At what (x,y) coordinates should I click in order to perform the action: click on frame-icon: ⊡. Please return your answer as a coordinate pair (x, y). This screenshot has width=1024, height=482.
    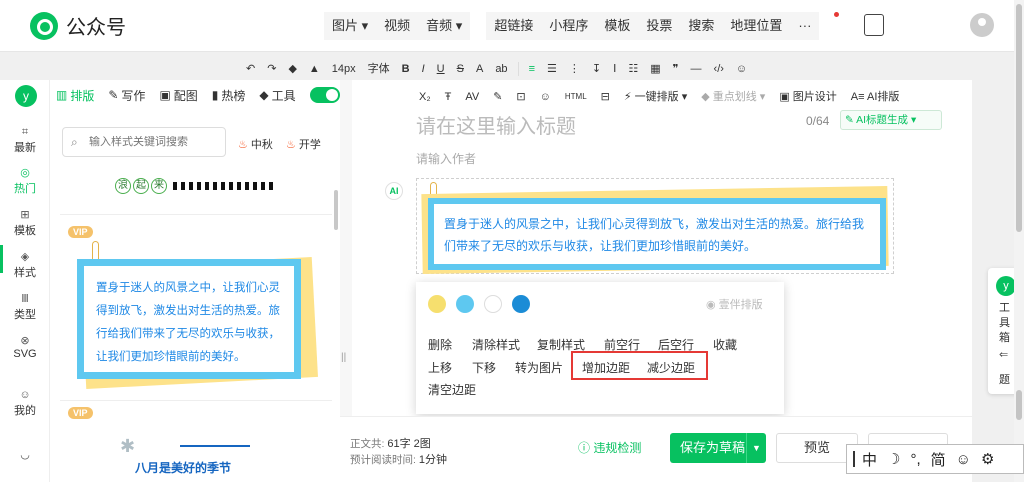
    Looking at the image, I should click on (520, 97).